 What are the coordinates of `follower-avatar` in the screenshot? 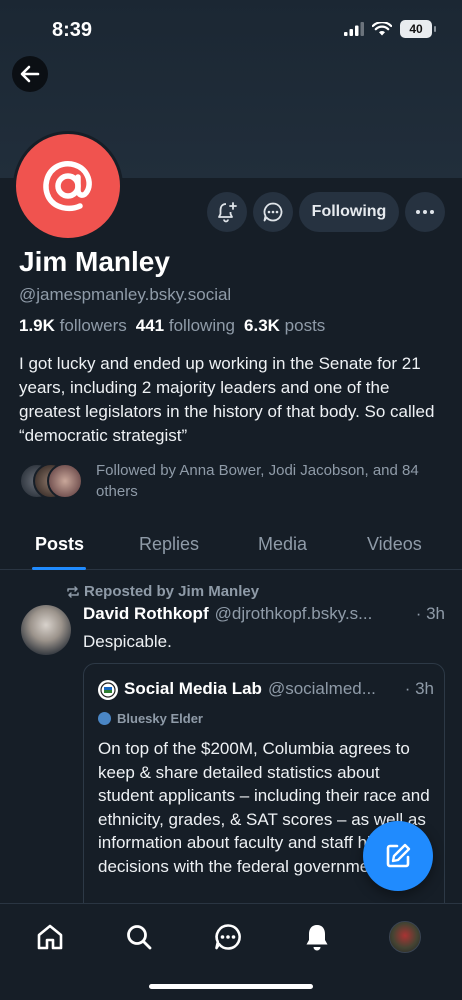 It's located at (65, 481).